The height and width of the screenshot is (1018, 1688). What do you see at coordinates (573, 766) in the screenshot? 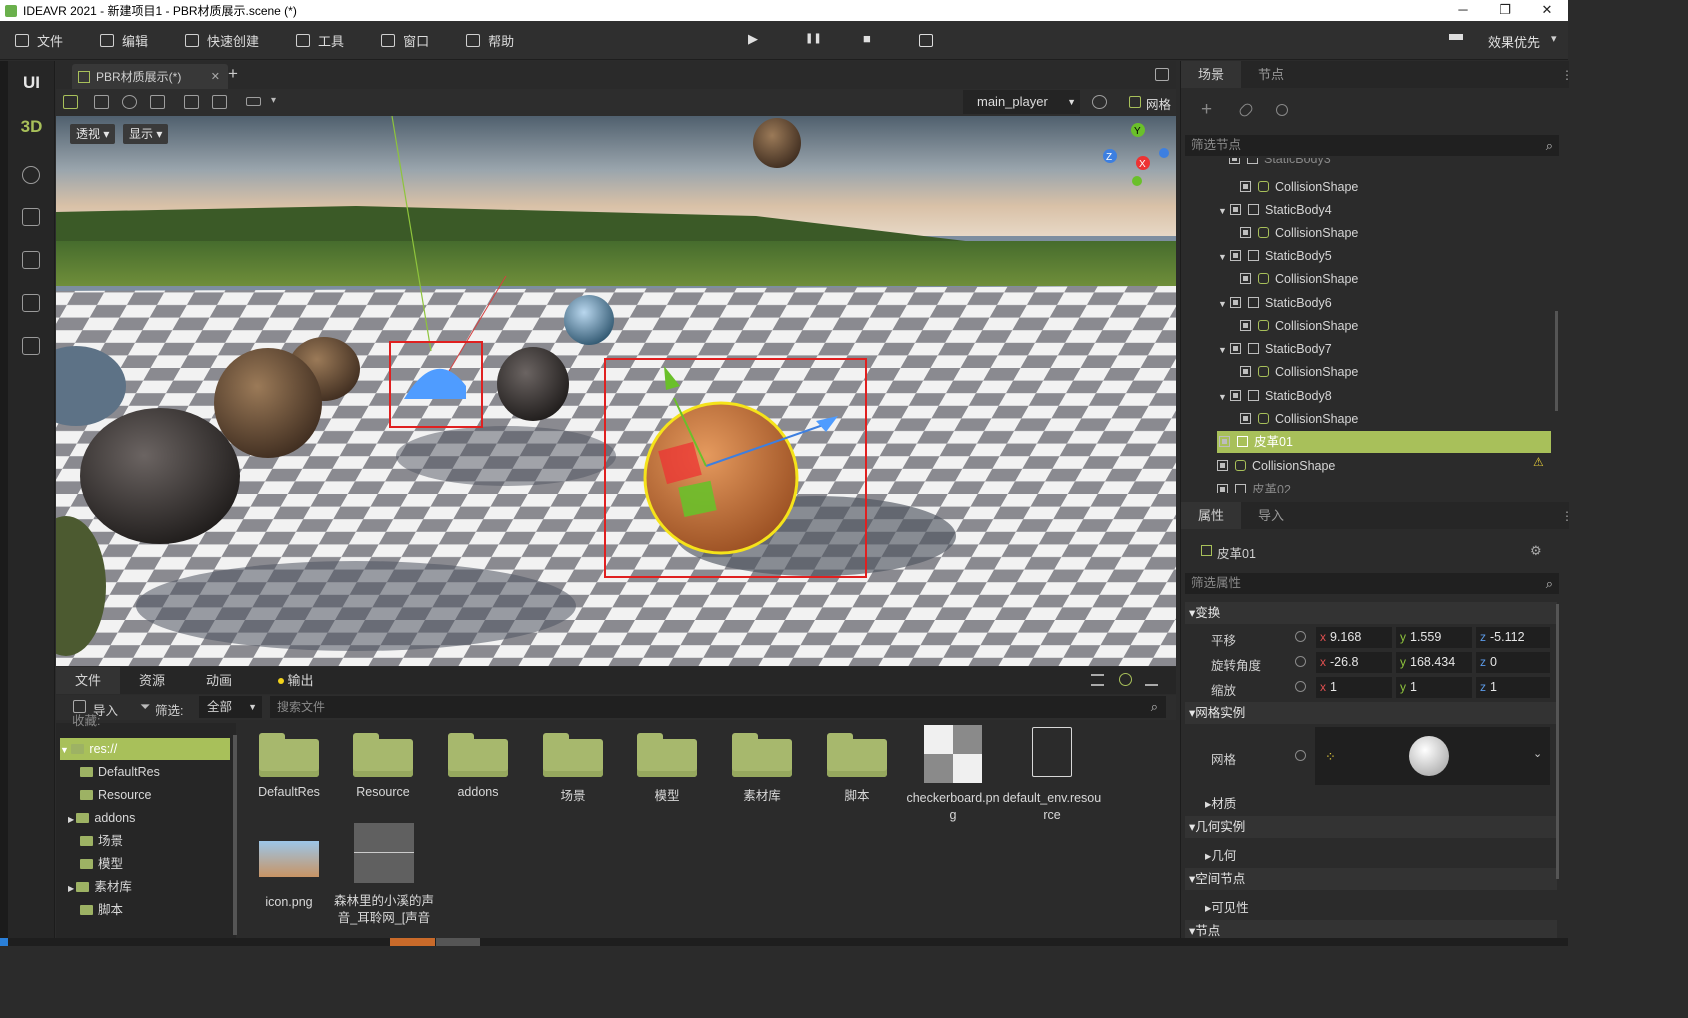
I see `file-folder-scene: 场景` at bounding box center [573, 766].